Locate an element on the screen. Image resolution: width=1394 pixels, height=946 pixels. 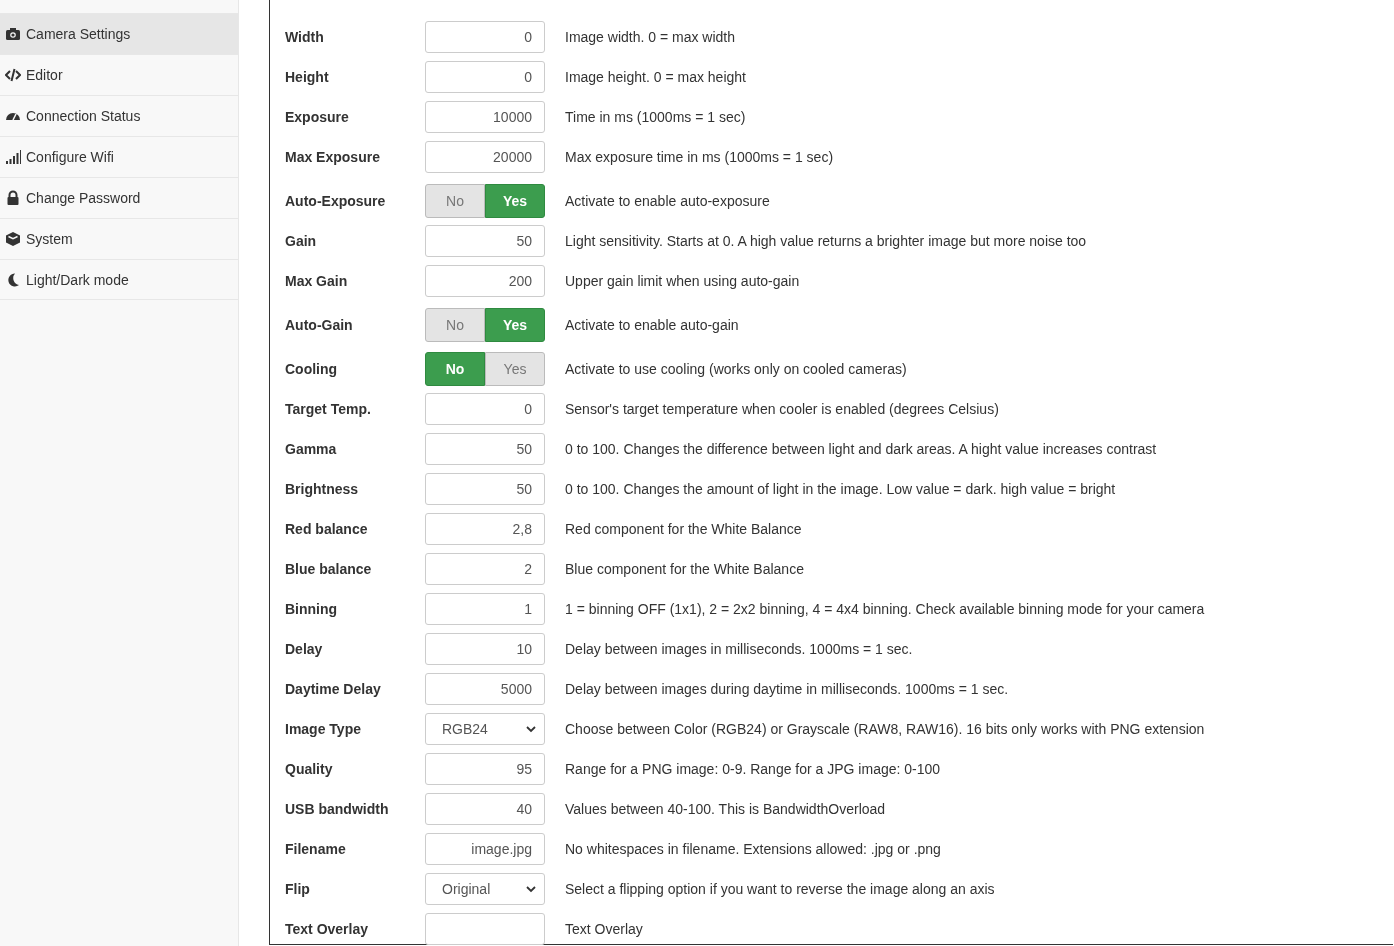
text-field: 40 is located at coordinates (485, 809).